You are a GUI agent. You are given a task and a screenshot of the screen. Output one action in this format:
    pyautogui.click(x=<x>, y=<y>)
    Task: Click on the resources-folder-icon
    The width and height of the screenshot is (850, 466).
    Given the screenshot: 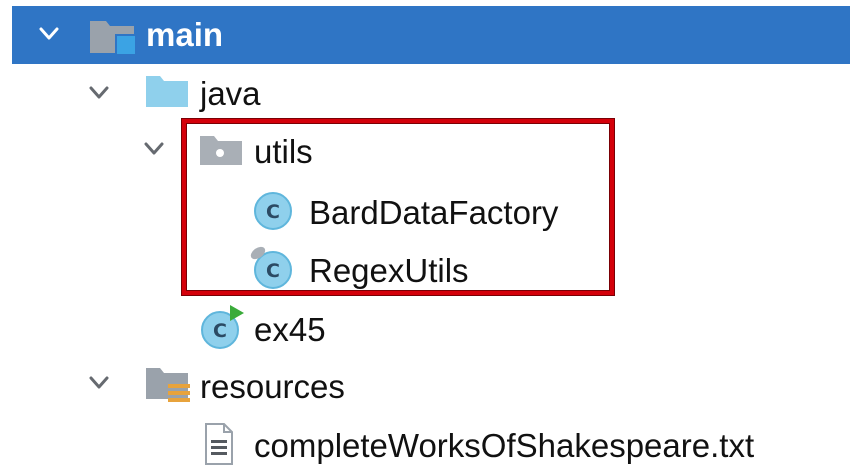 What is the action you would take?
    pyautogui.click(x=169, y=386)
    